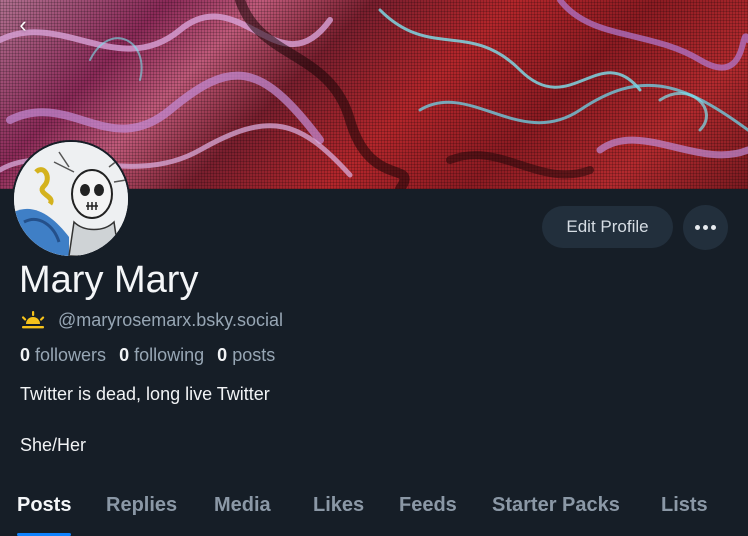 This screenshot has width=748, height=536. Describe the element at coordinates (428, 505) in the screenshot. I see `tab-label: Feeds` at that location.